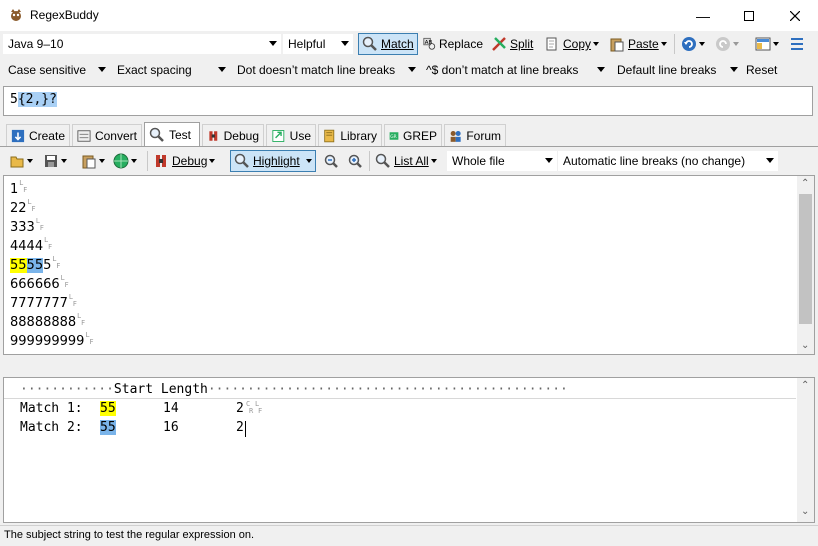 The height and width of the screenshot is (546, 818). Describe the element at coordinates (551, 44) in the screenshot. I see `copy-icon` at that location.